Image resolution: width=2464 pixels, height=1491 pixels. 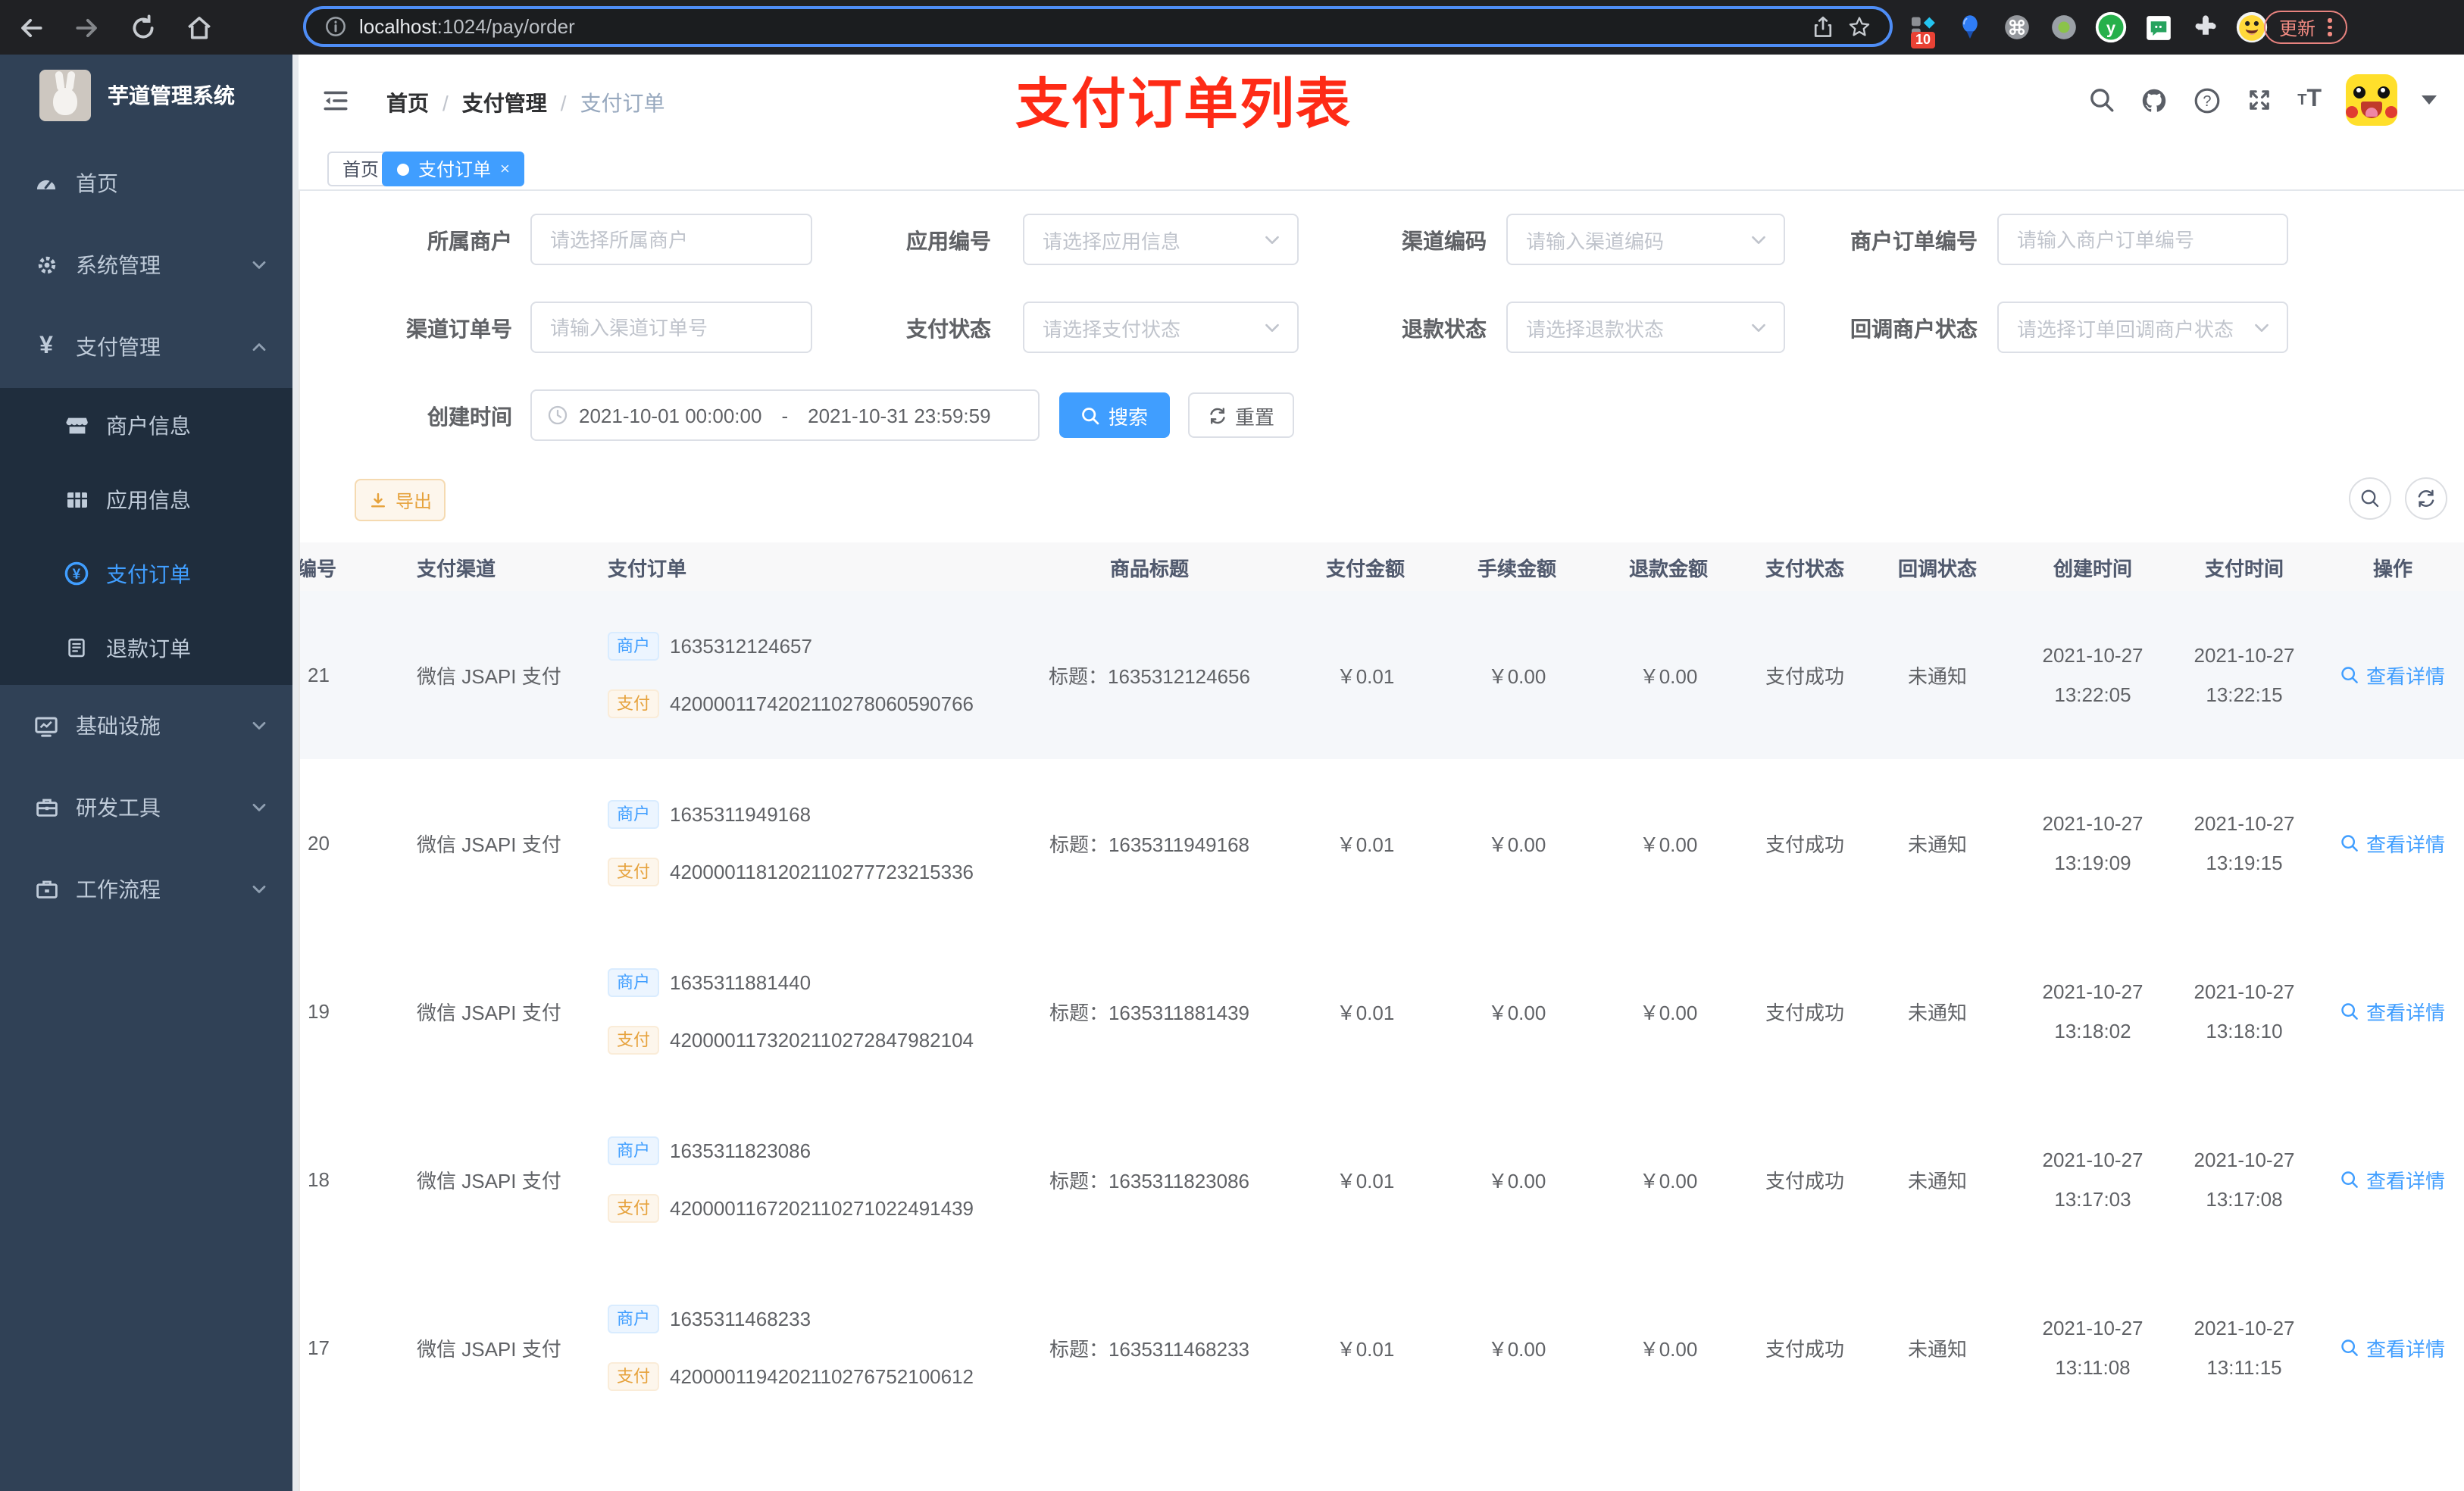 What do you see at coordinates (1365, 1349) in the screenshot?
I see `cell-amount: ￥0.01` at bounding box center [1365, 1349].